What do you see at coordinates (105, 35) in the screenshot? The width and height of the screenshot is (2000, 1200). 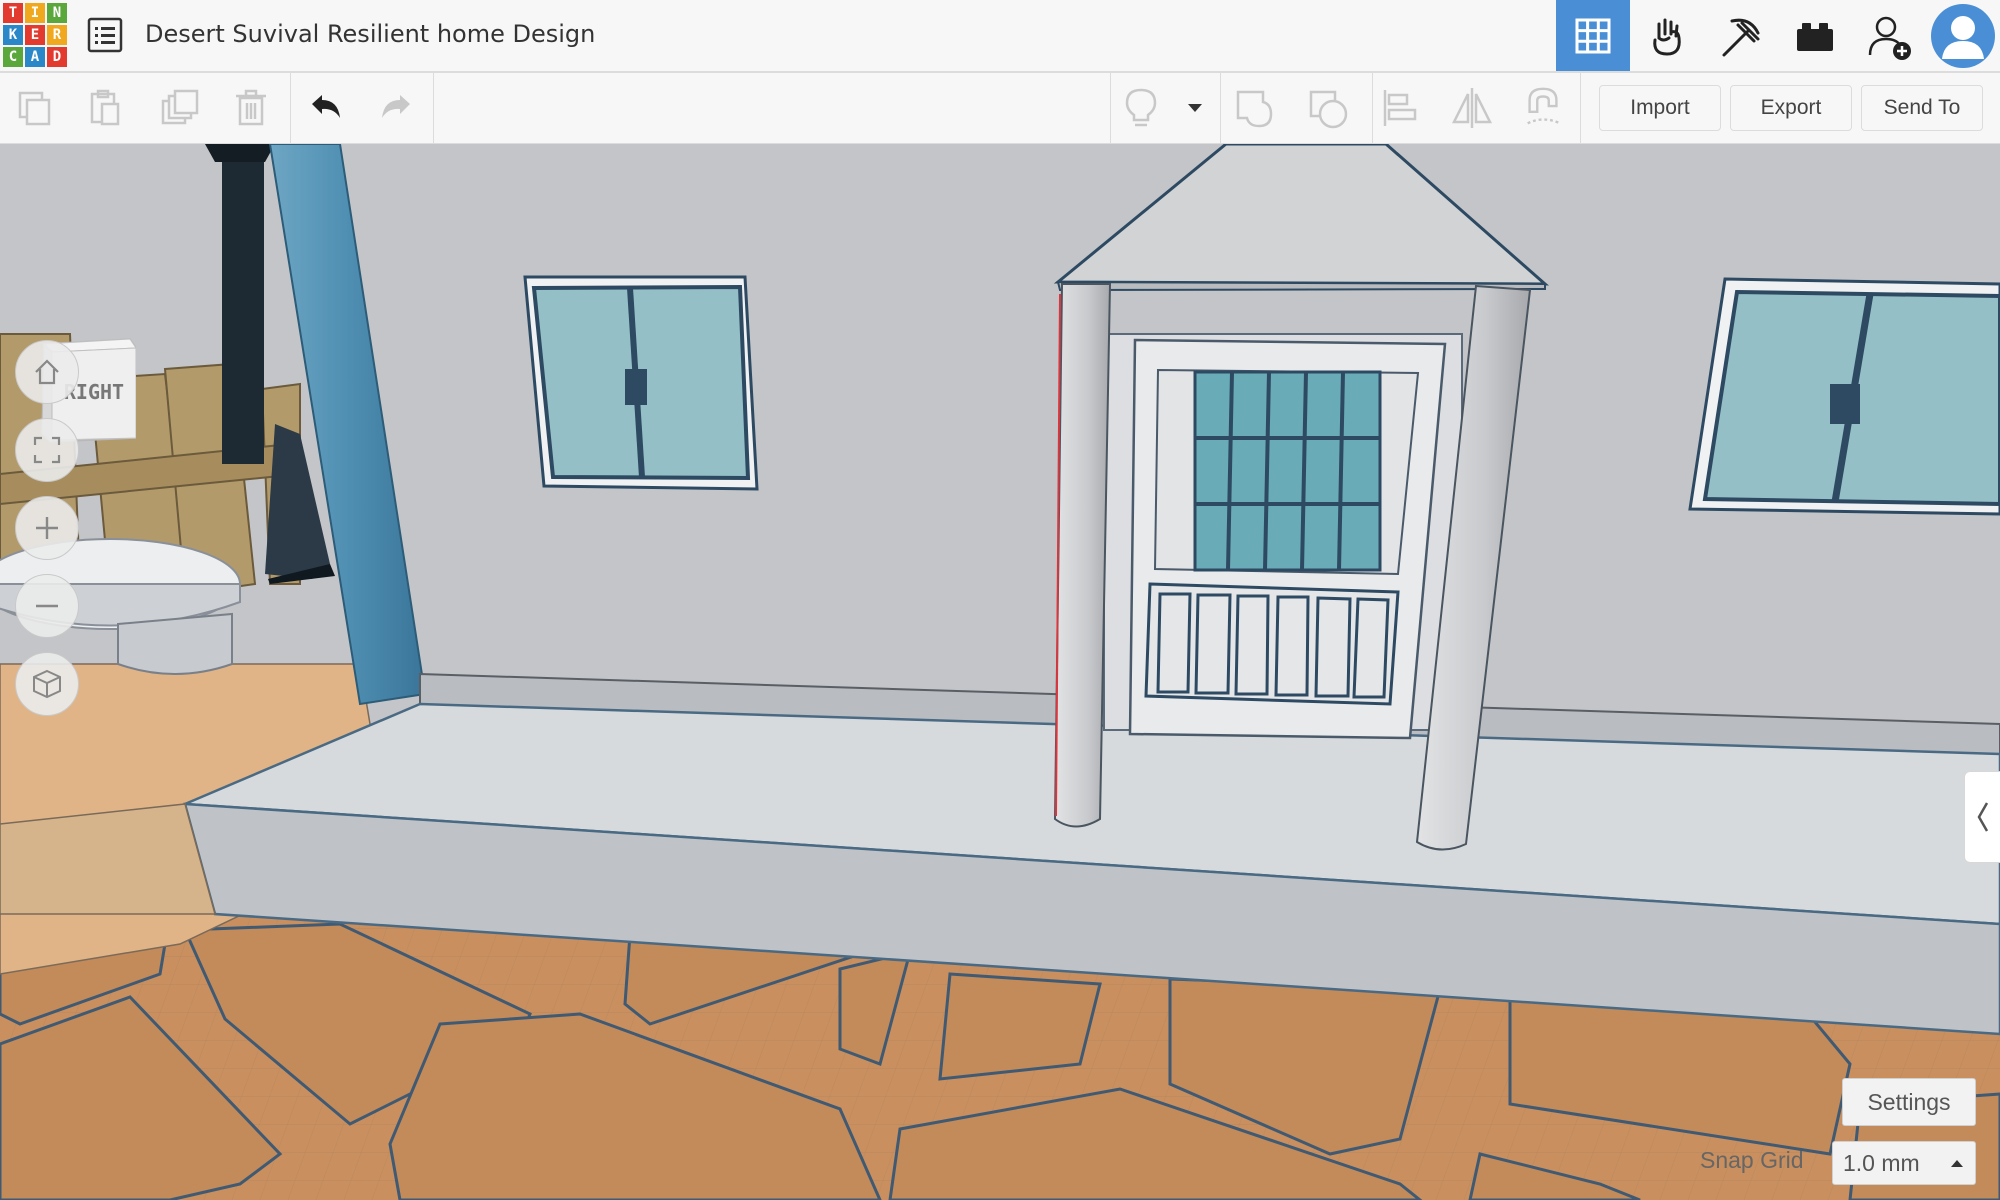 I see `design-list-icon` at bounding box center [105, 35].